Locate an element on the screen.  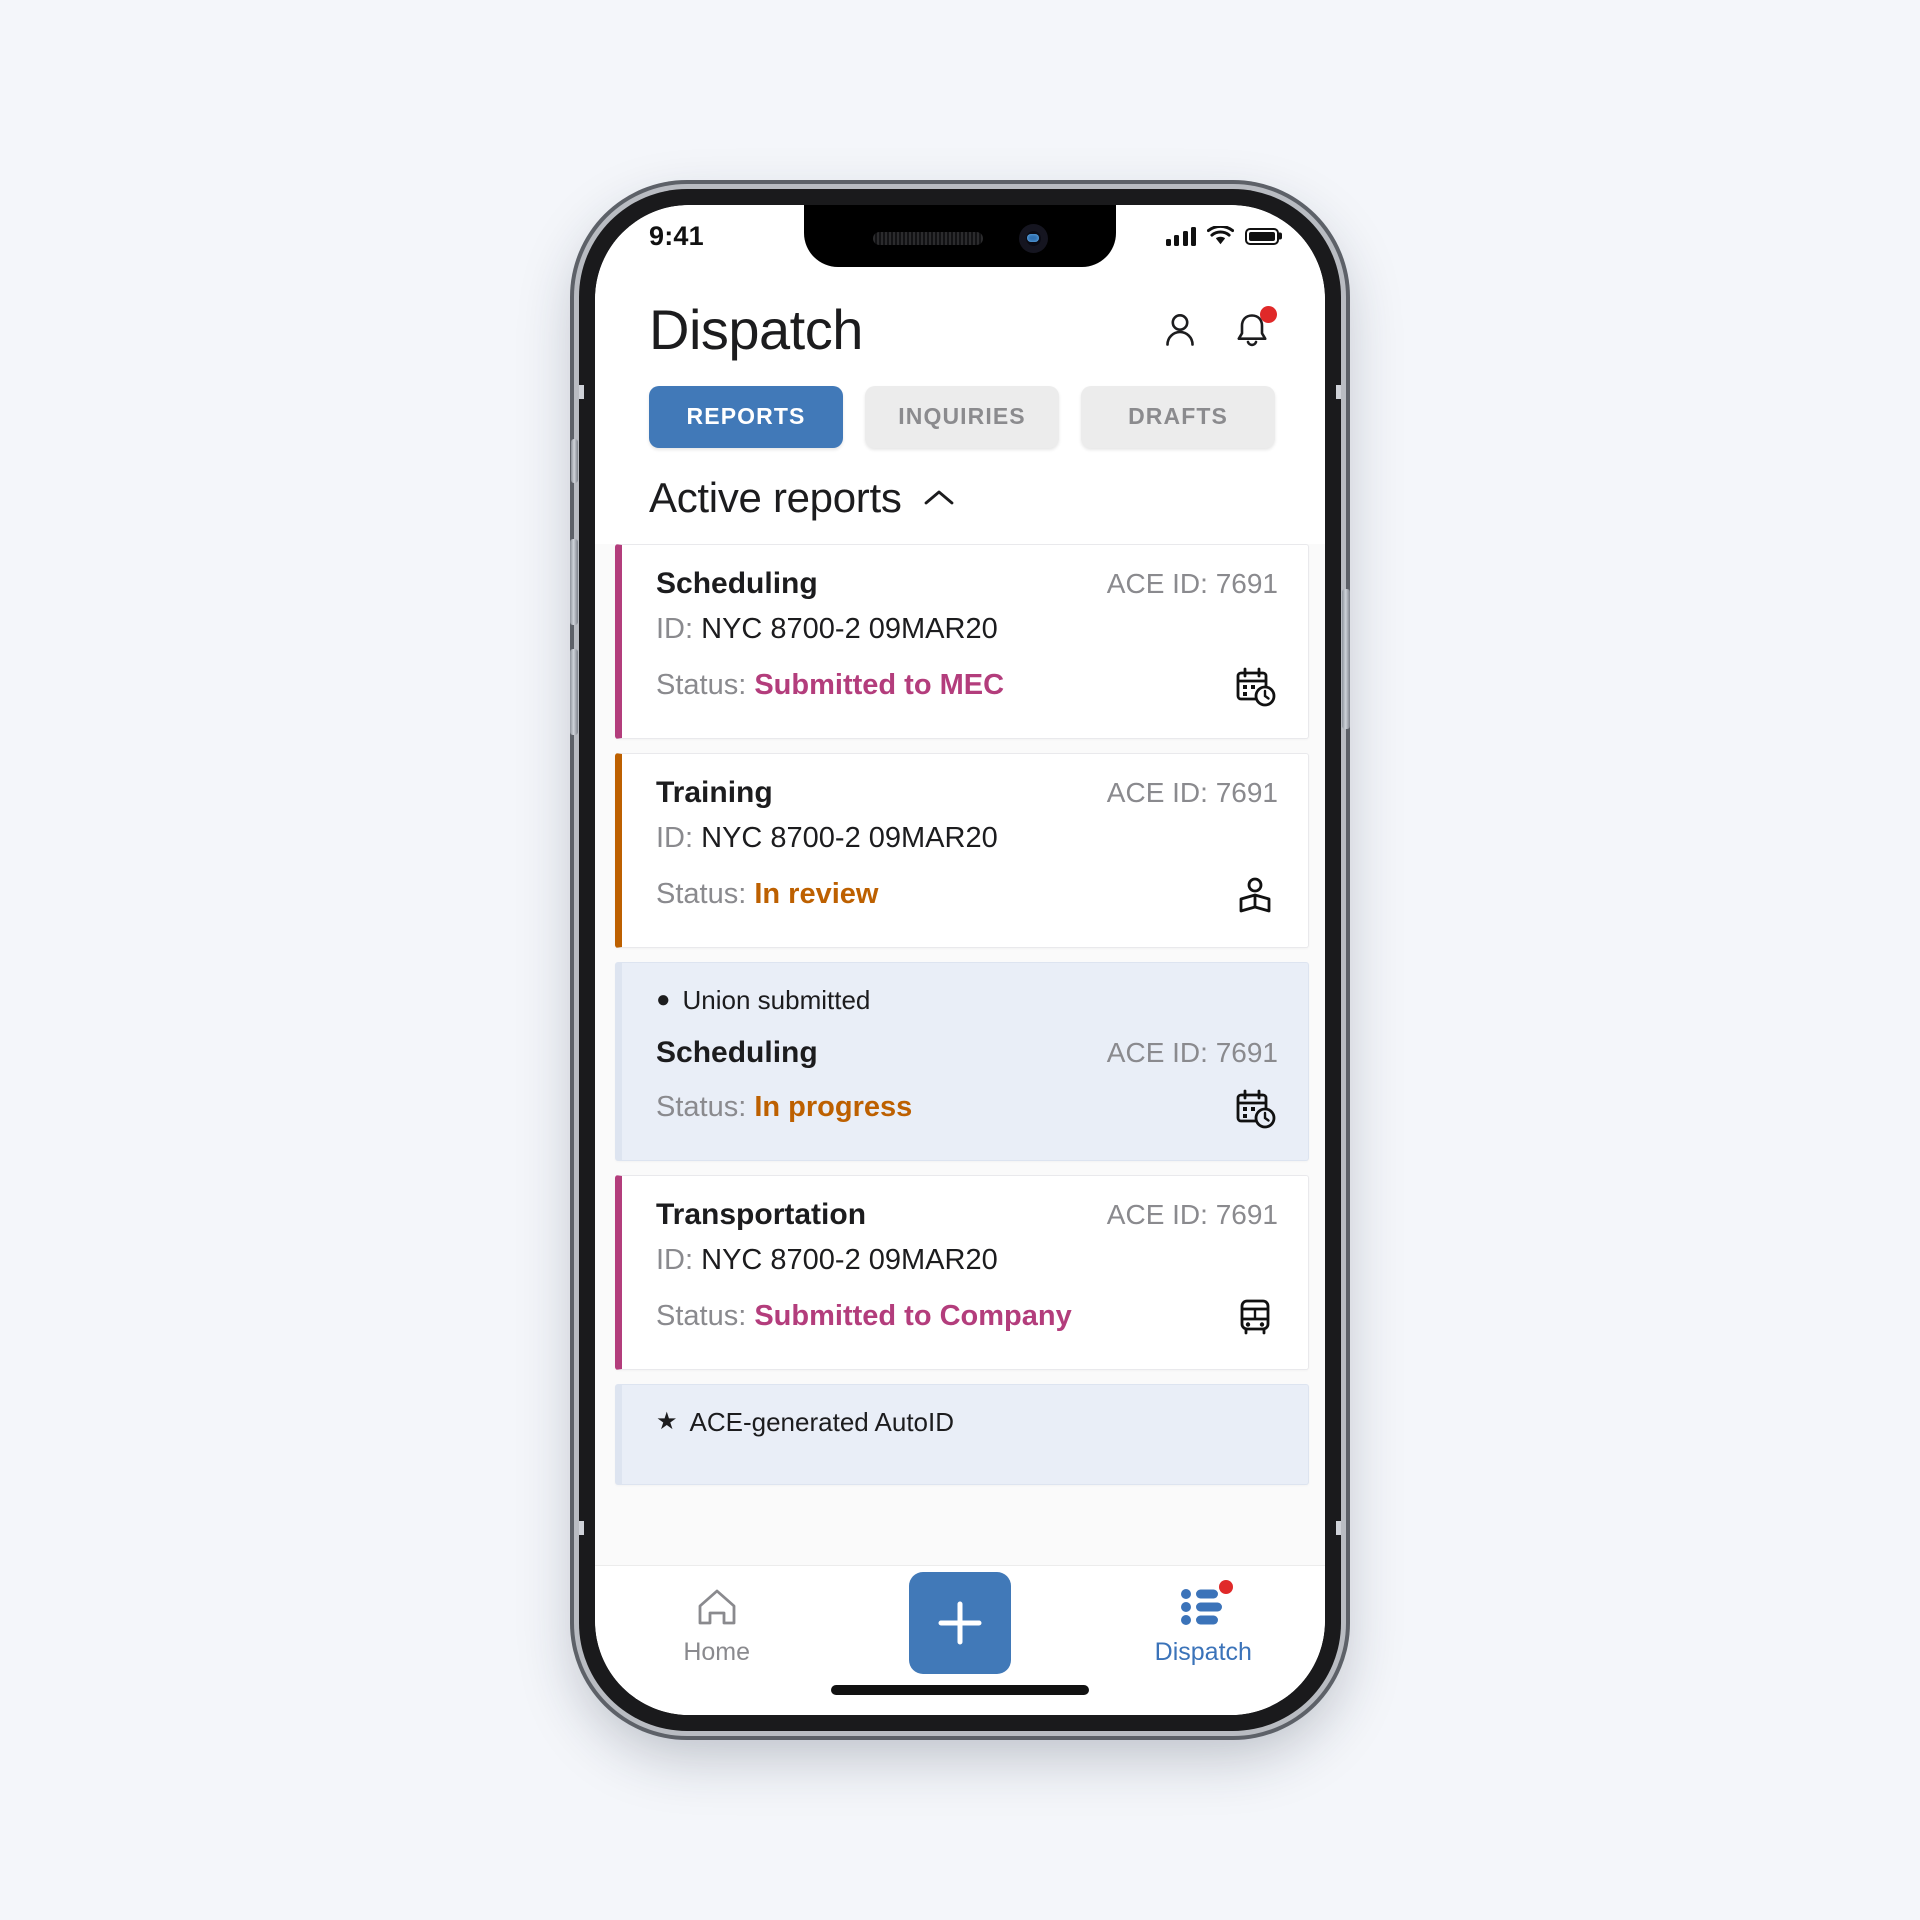
person-icon is located at coordinates (1180, 330).